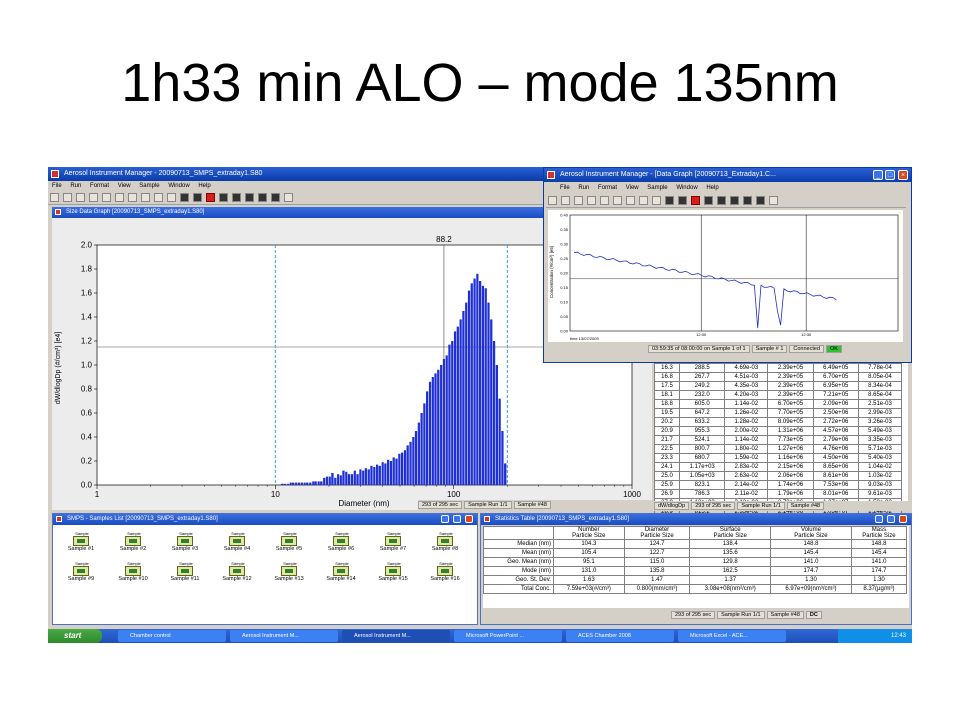 The width and height of the screenshot is (960, 720). Describe the element at coordinates (878, 175) in the screenshot. I see `minimize-button: _` at that location.